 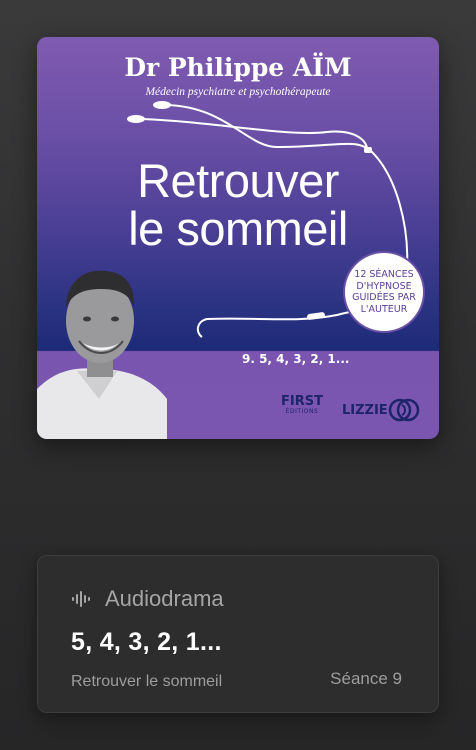 I want to click on lizzie-circles-icon, so click(x=403, y=410).